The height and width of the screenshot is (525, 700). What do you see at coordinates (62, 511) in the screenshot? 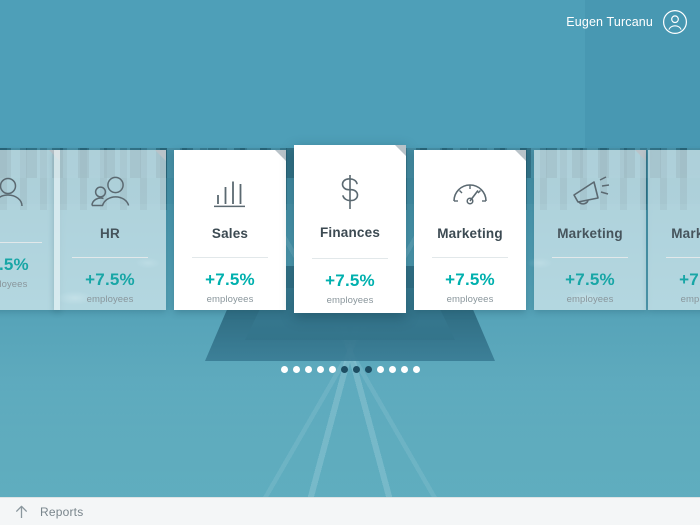
I see `reports-label: Reports` at bounding box center [62, 511].